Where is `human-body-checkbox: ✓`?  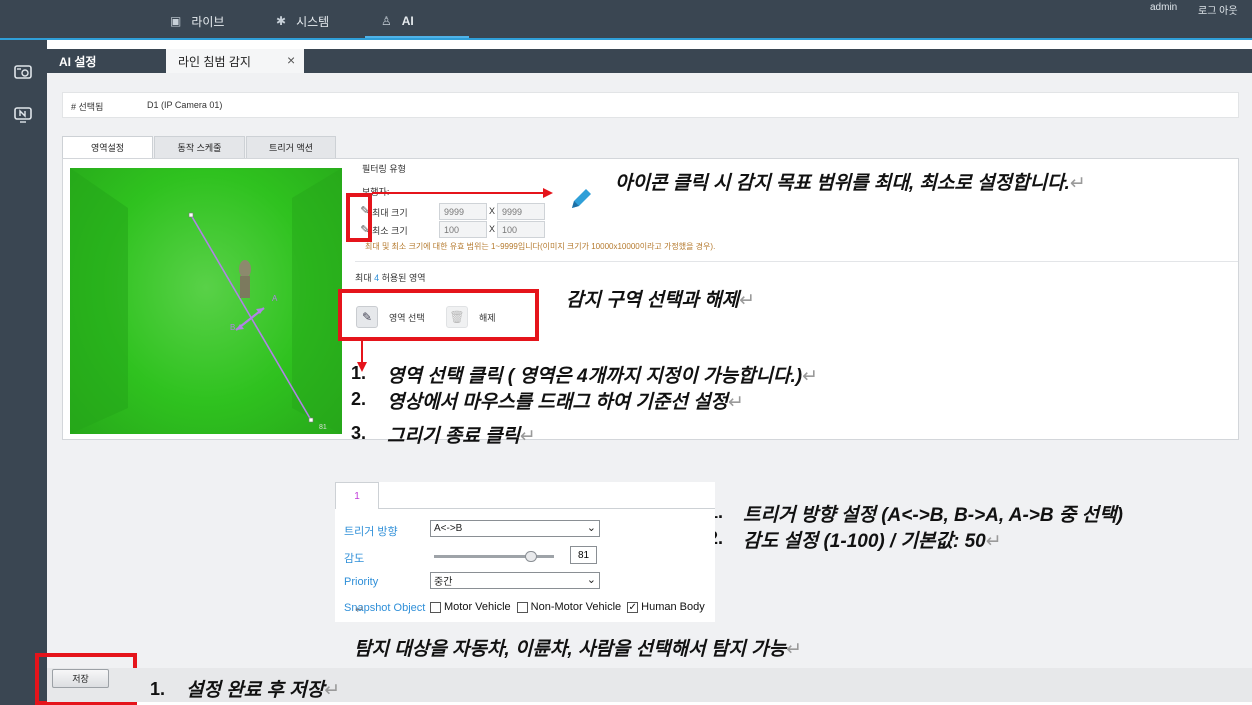 human-body-checkbox: ✓ is located at coordinates (633, 607).